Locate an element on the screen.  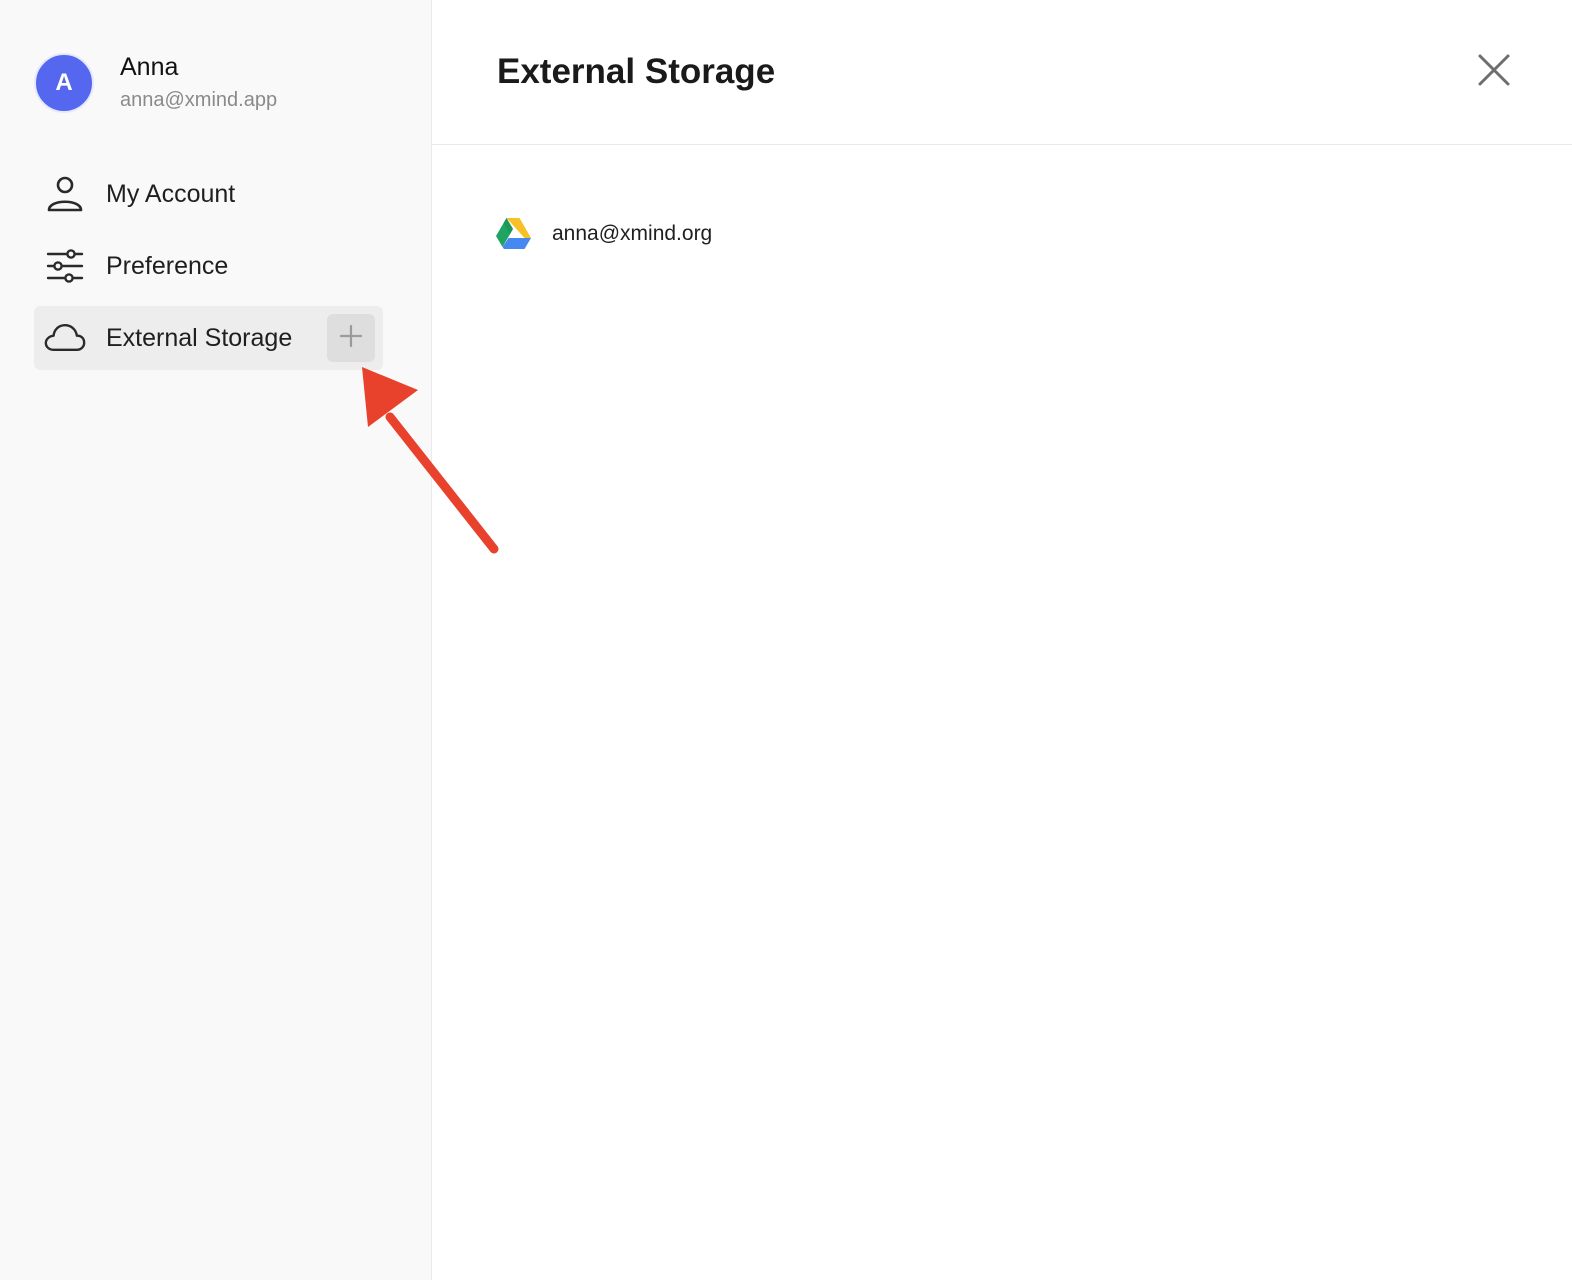
storage-account-item: anna@xmind.org is located at coordinates (602, 234).